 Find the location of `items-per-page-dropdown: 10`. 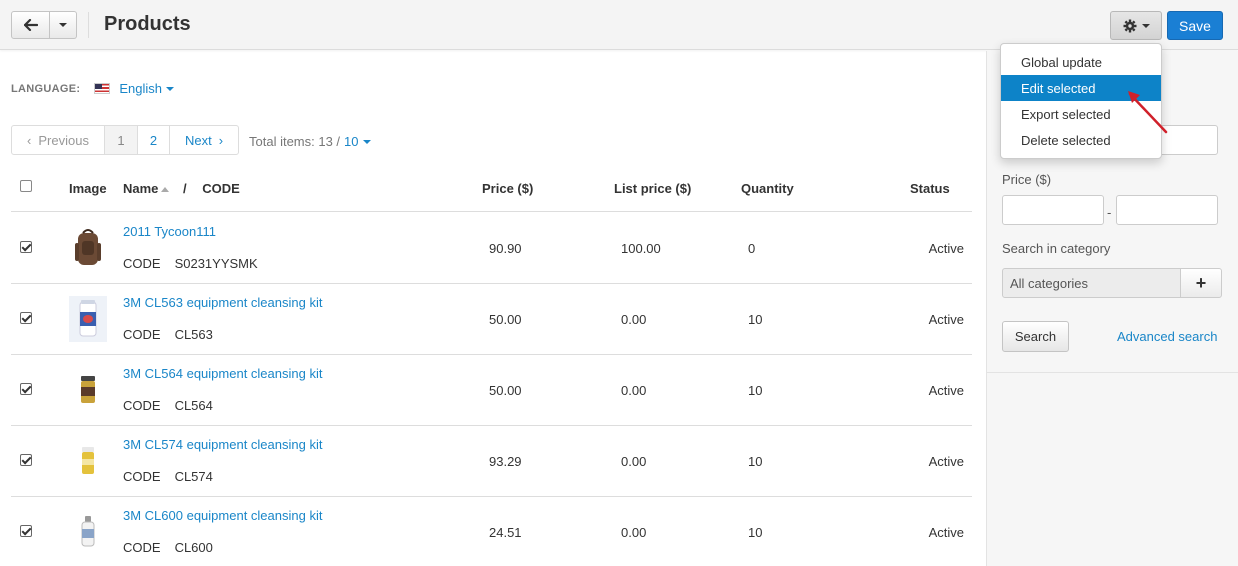

items-per-page-dropdown: 10 is located at coordinates (357, 141).